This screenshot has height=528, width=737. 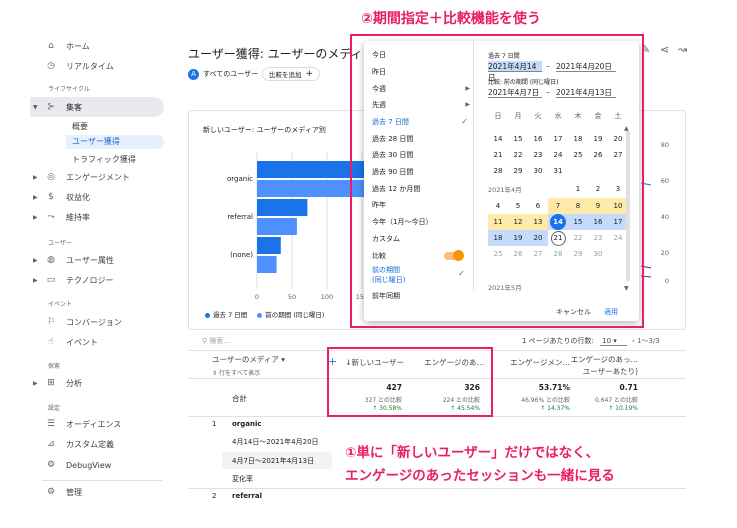 What do you see at coordinates (51, 383) in the screenshot?
I see `analysis-icon: ⊞` at bounding box center [51, 383].